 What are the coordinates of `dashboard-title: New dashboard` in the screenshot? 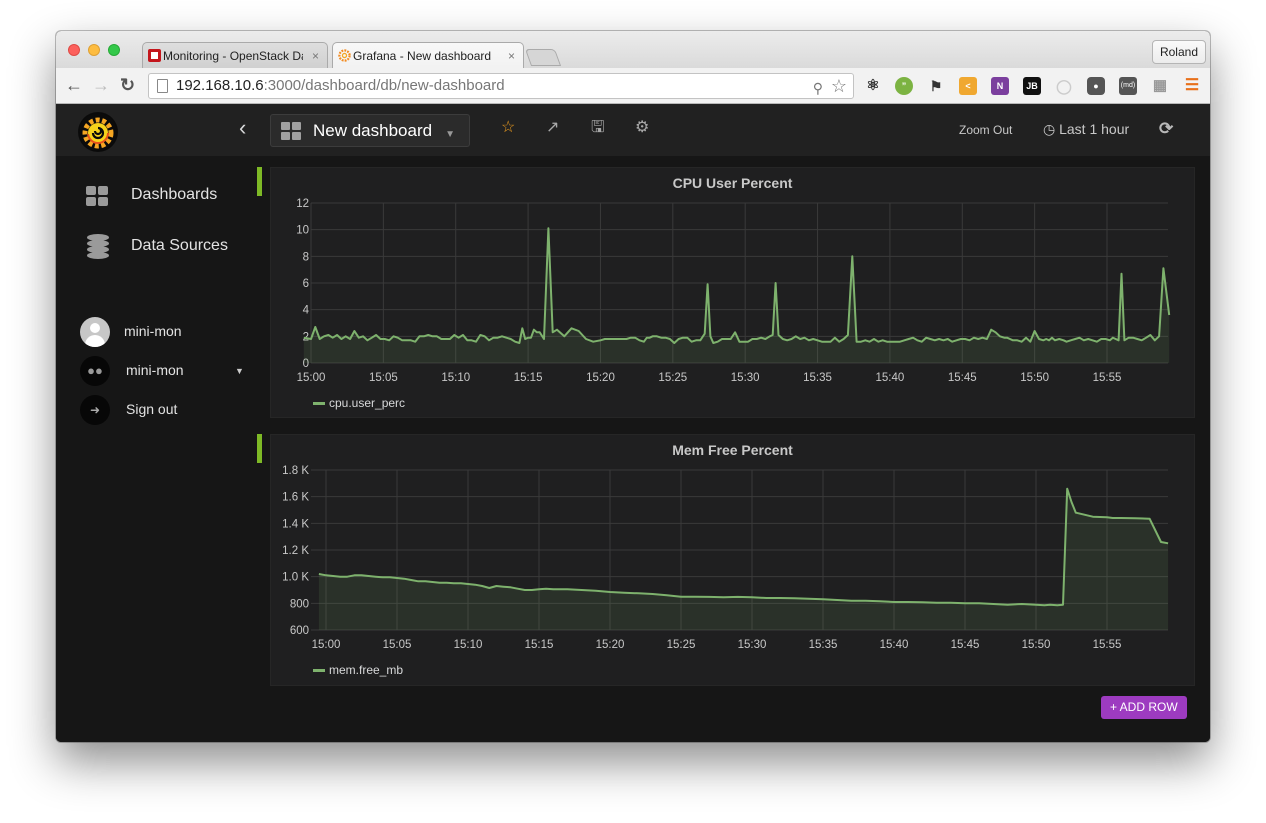 It's located at (373, 130).